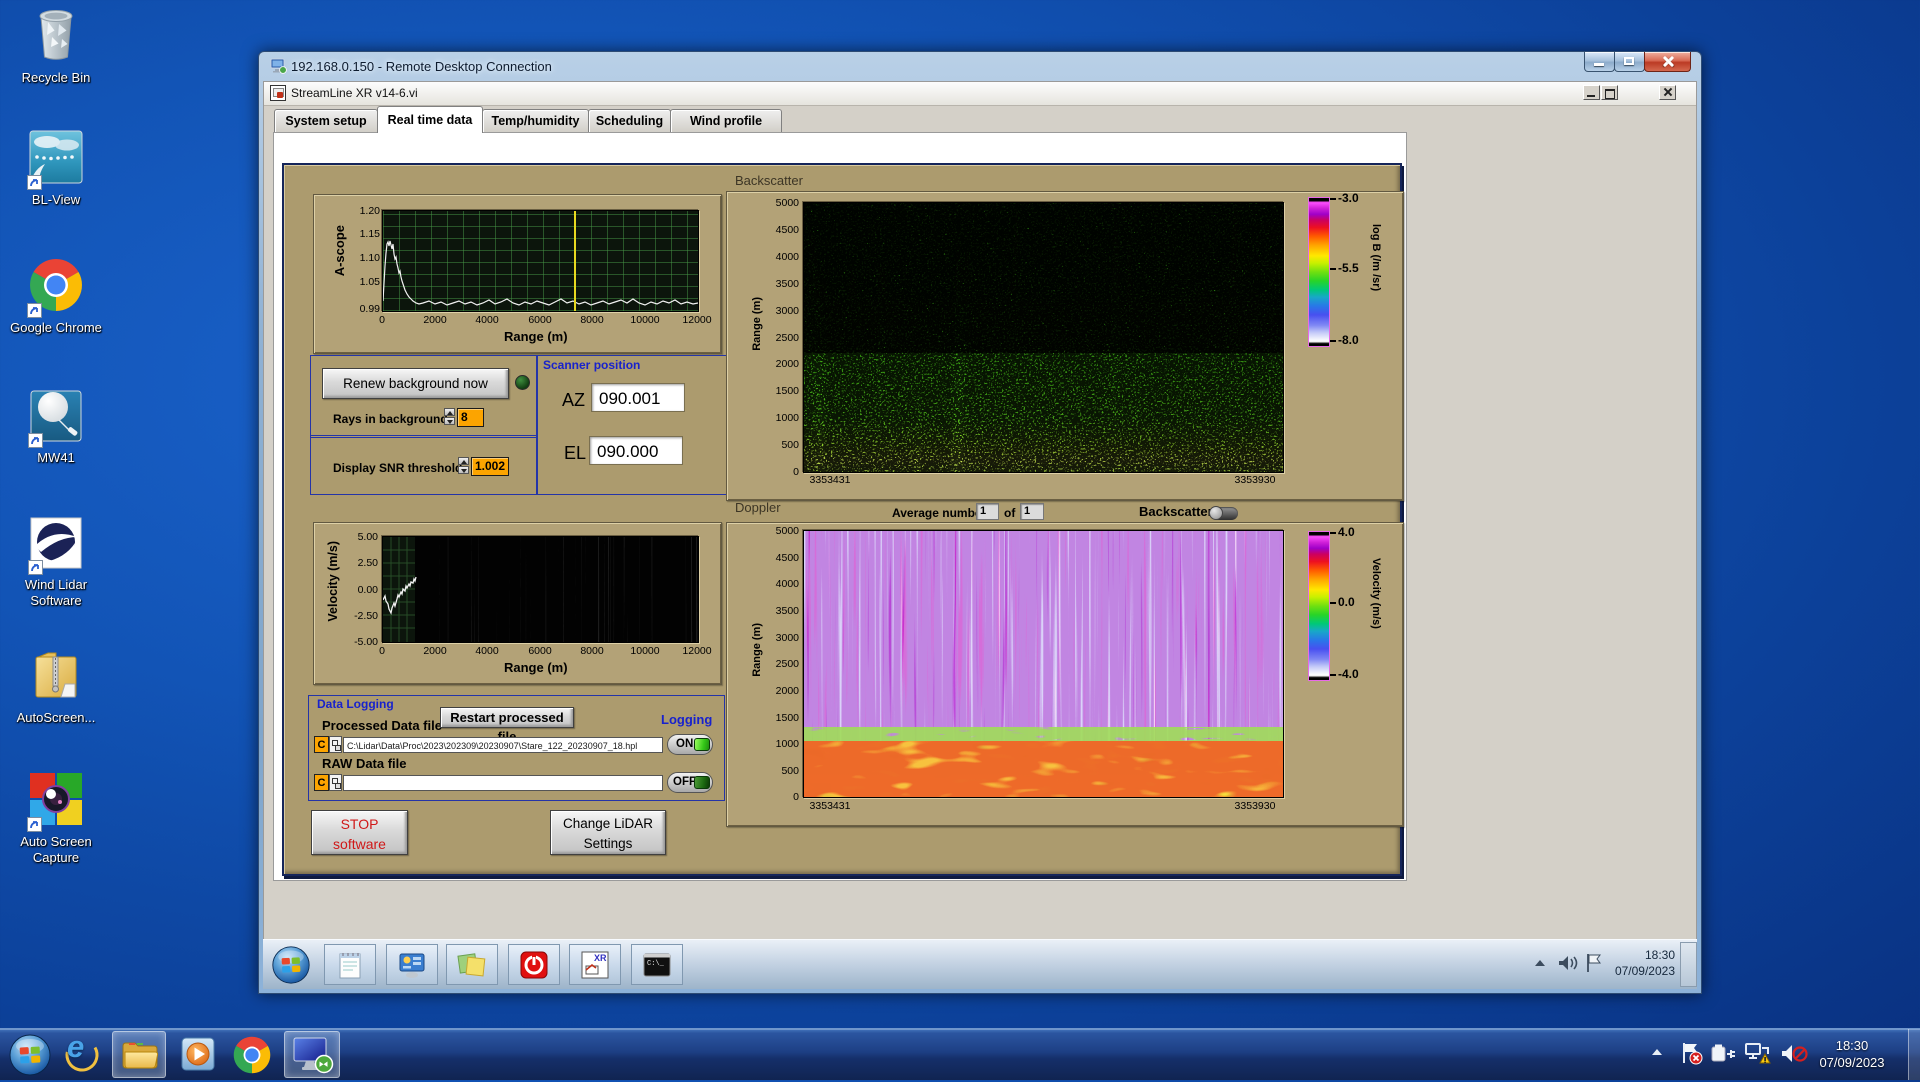  I want to click on average-total-field: 1, so click(1032, 511).